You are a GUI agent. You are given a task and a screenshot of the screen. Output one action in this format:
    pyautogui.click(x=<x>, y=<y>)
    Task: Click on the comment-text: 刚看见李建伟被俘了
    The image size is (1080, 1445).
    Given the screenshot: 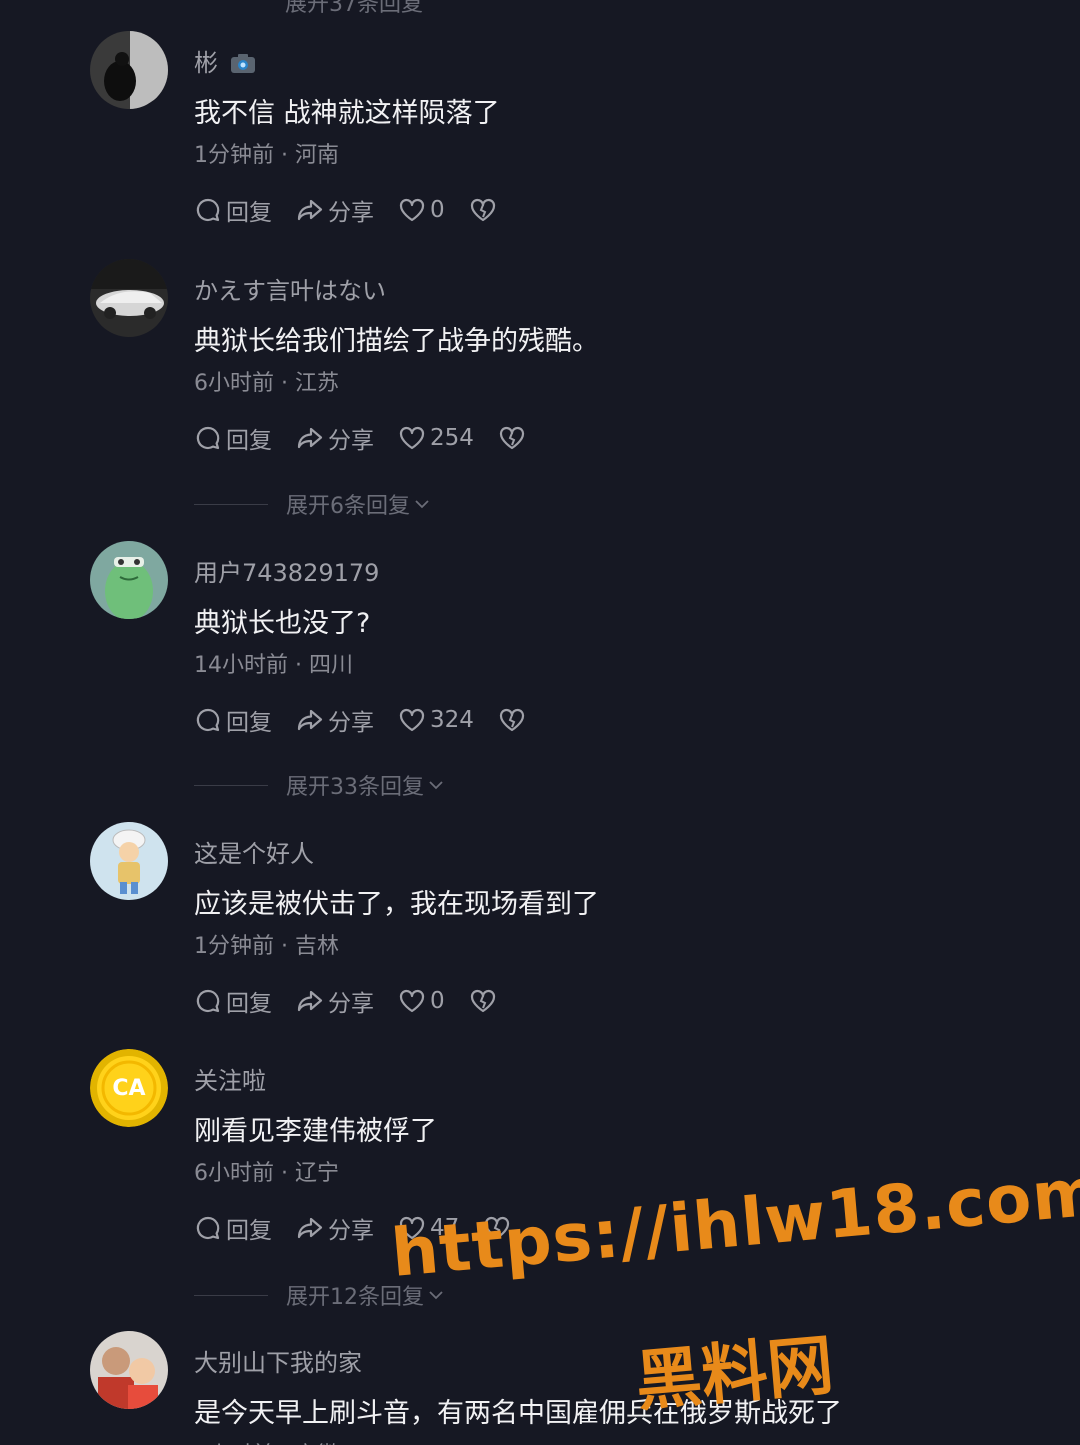 What is the action you would take?
    pyautogui.click(x=315, y=1131)
    